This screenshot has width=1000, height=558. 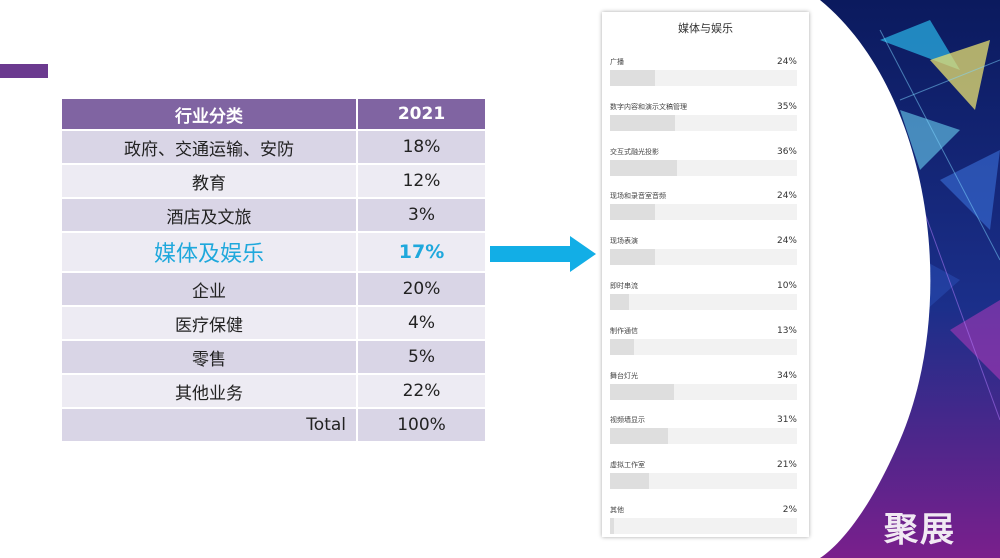 What do you see at coordinates (786, 286) in the screenshot?
I see `bar-value-label: 10%` at bounding box center [786, 286].